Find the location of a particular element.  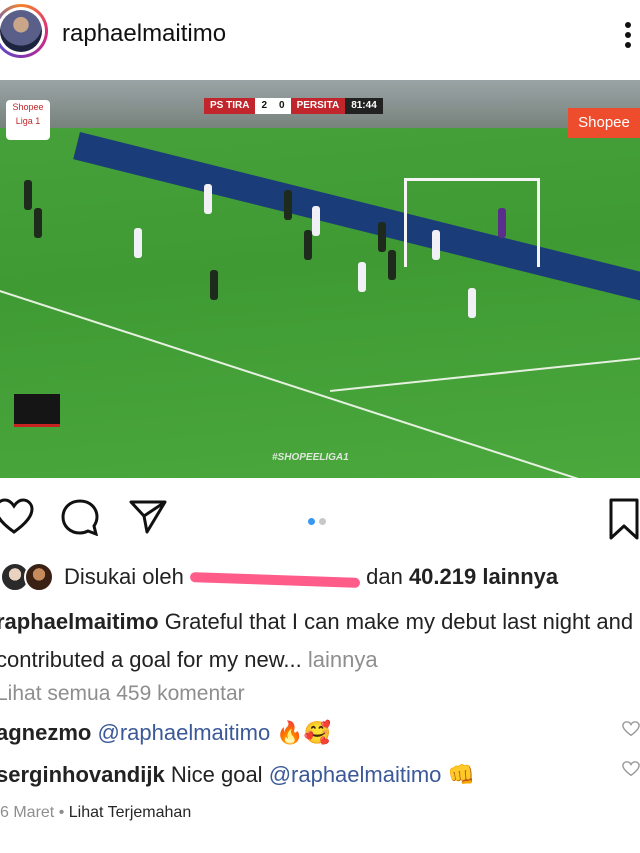

likes-count: 40.219 lainnya is located at coordinates (483, 576).